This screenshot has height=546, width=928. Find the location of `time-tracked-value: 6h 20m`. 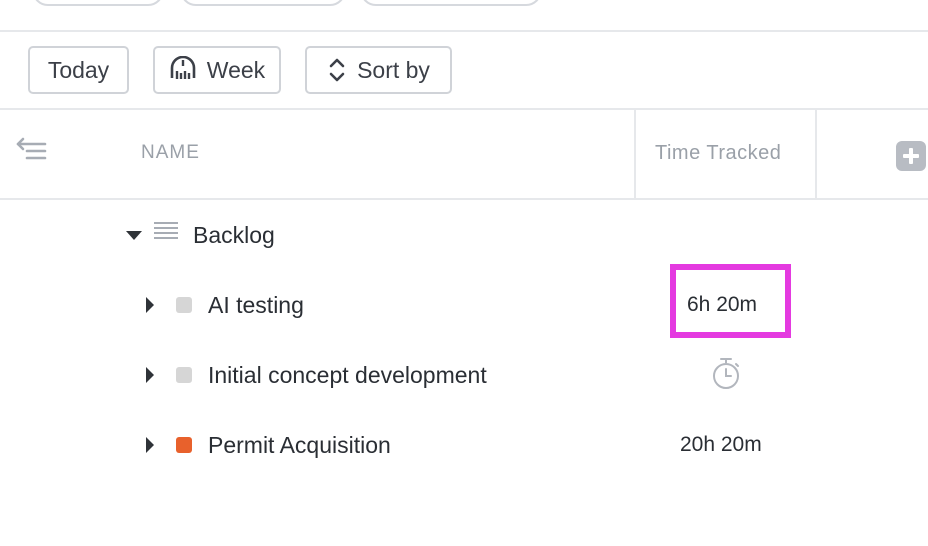

time-tracked-value: 6h 20m is located at coordinates (722, 305).